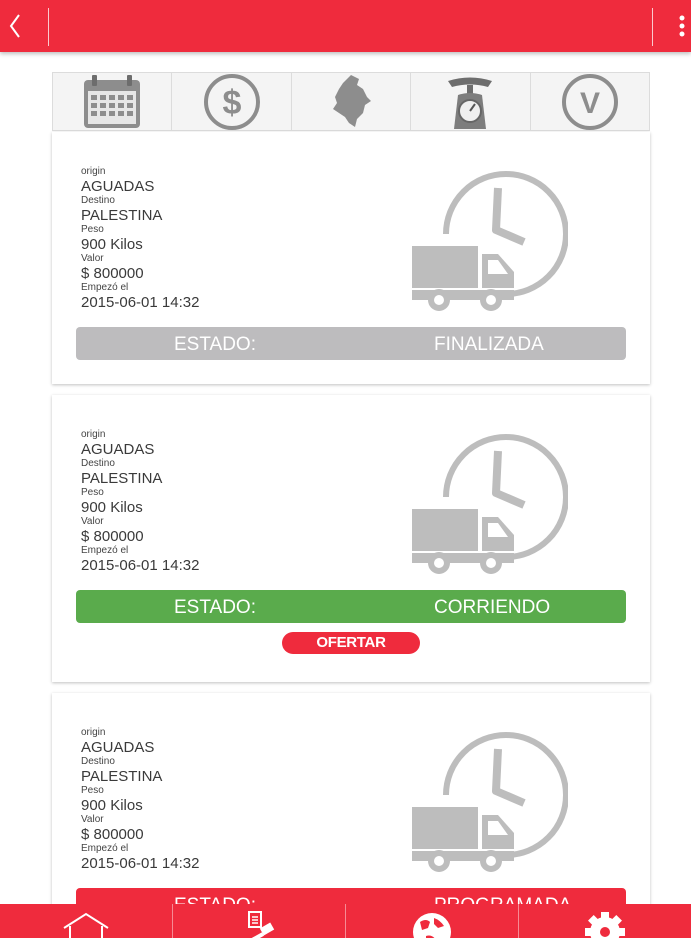  Describe the element at coordinates (605, 925) in the screenshot. I see `settings-icon` at that location.